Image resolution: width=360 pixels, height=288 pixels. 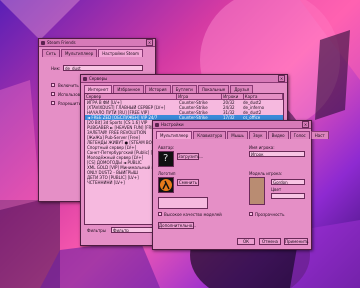 What do you see at coordinates (103, 68) in the screenshot?
I see `name-field: de_dust` at bounding box center [103, 68].